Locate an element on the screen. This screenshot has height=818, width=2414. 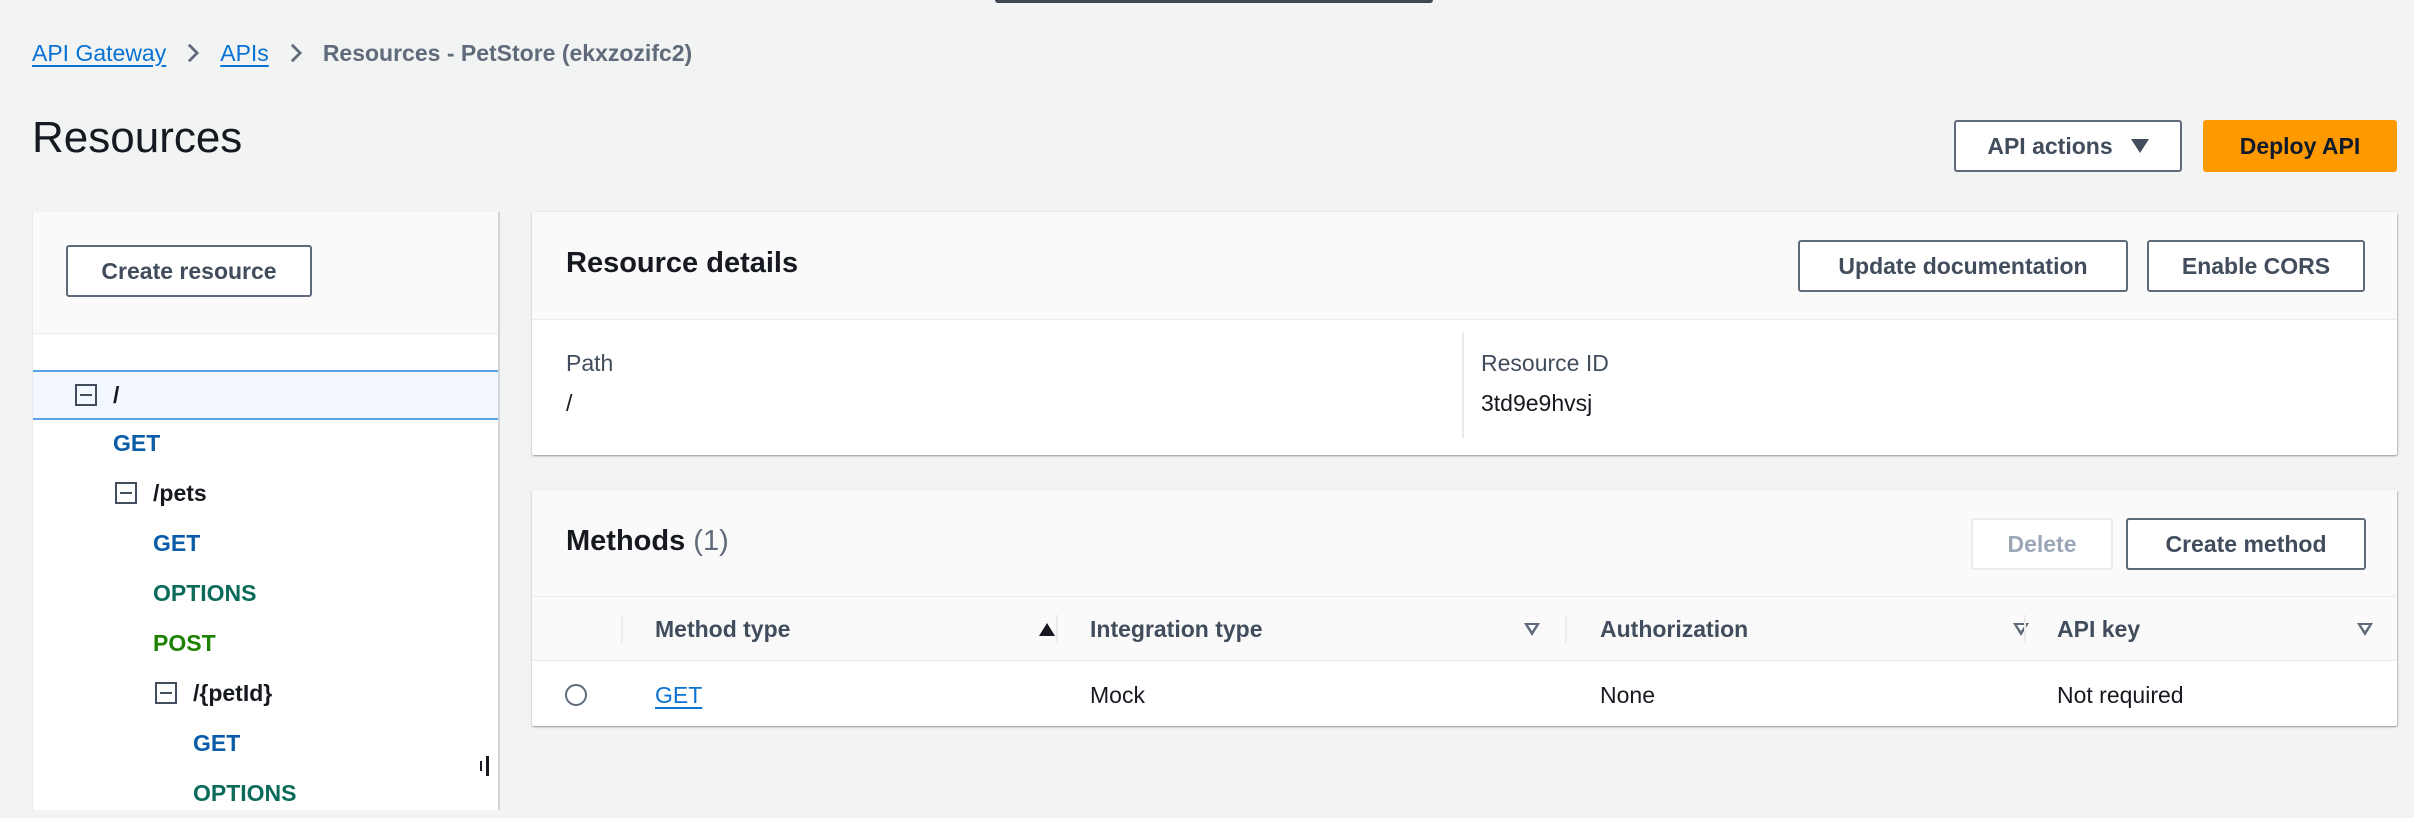
column-header-api-key: API key is located at coordinates (2215, 629).